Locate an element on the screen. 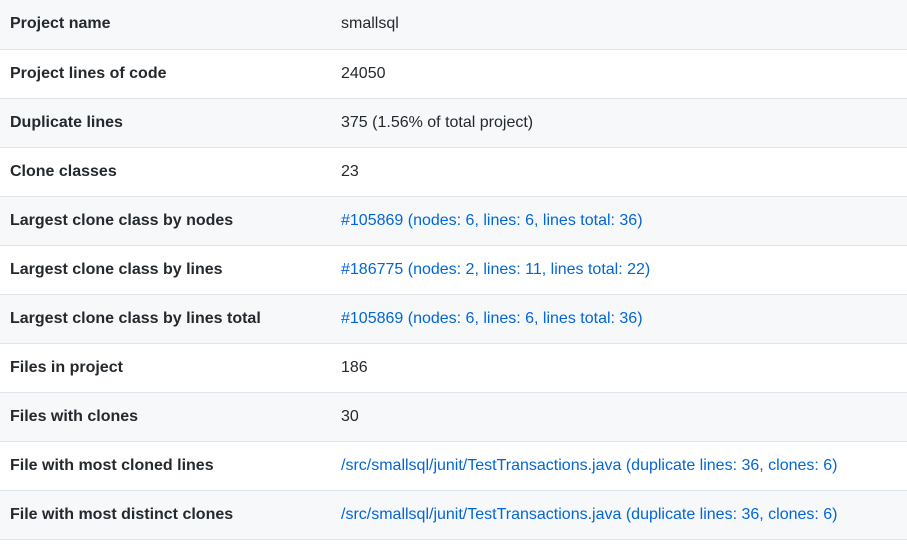 This screenshot has width=907, height=546. stats-row-project-lines-of-code: Project lines of code 24050 is located at coordinates (453, 74).